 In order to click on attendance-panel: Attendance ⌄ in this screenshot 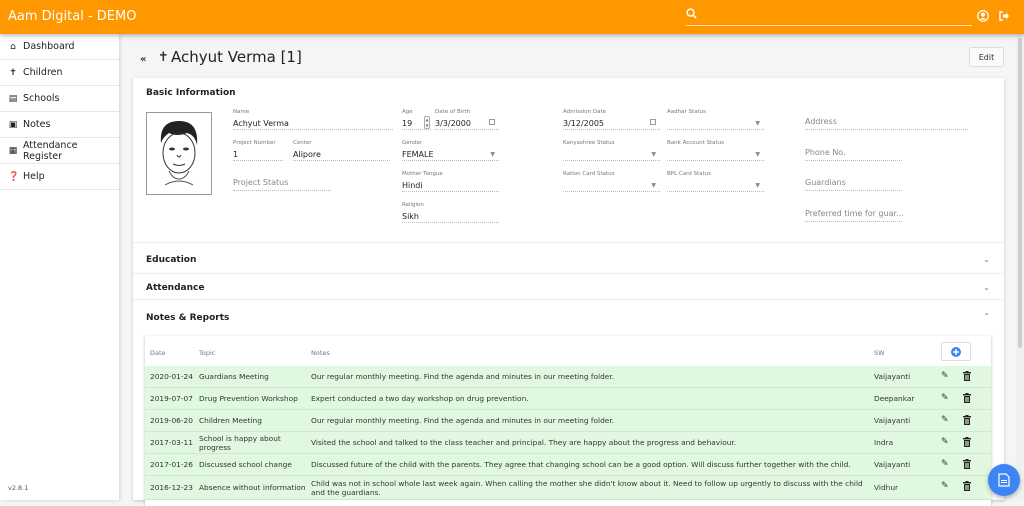, I will do `click(568, 287)`.